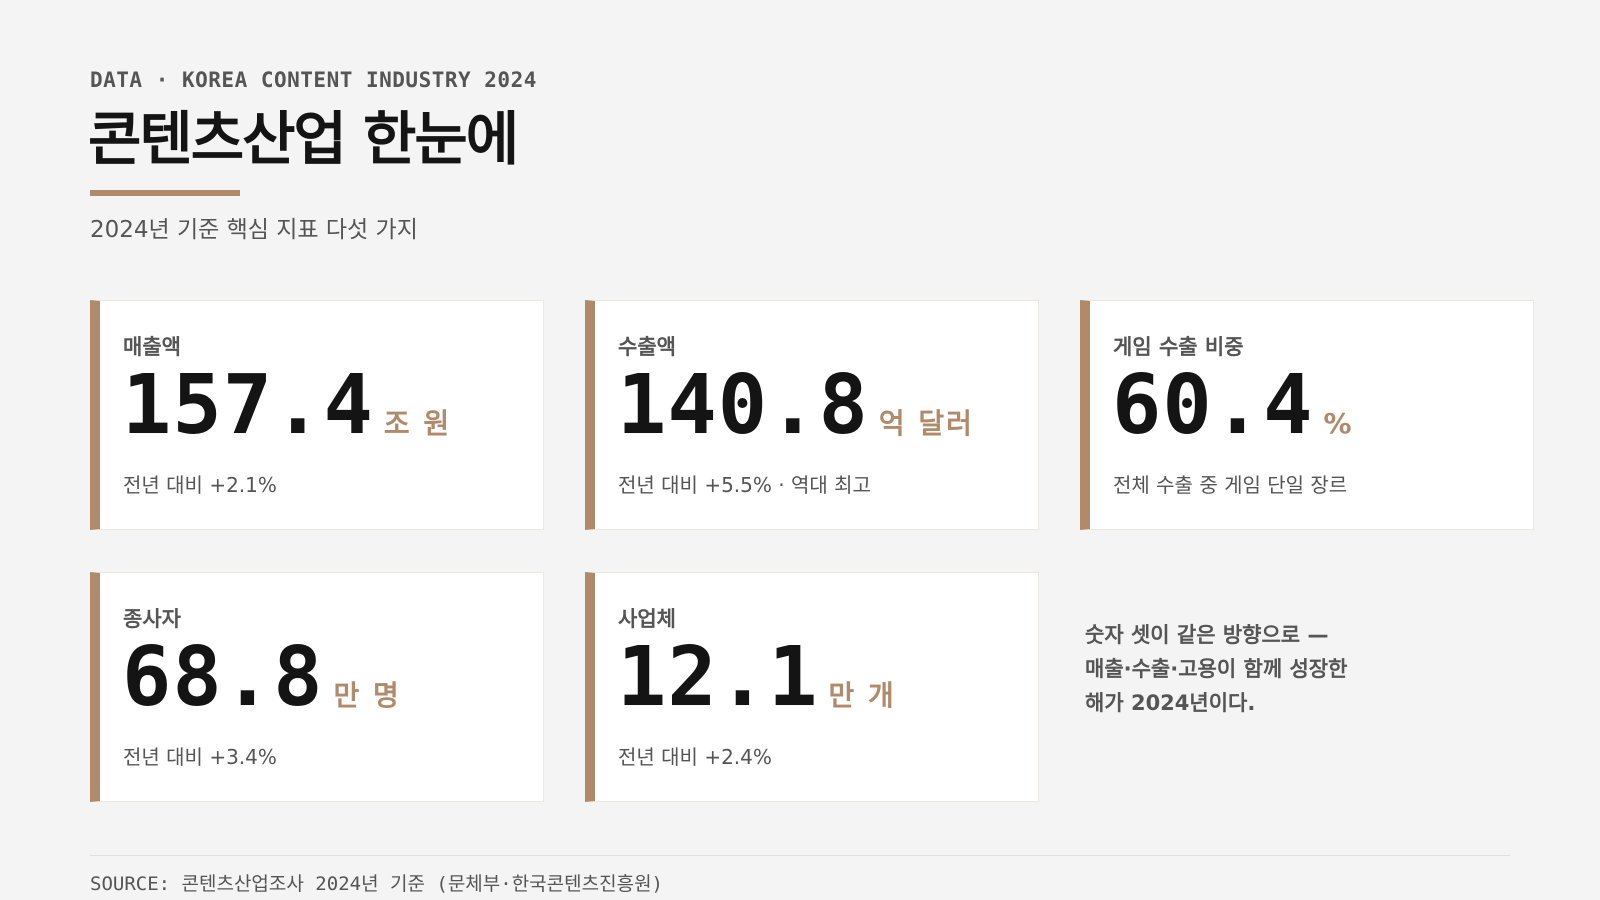 The image size is (1600, 900). I want to click on stat-unit: %, so click(1338, 423).